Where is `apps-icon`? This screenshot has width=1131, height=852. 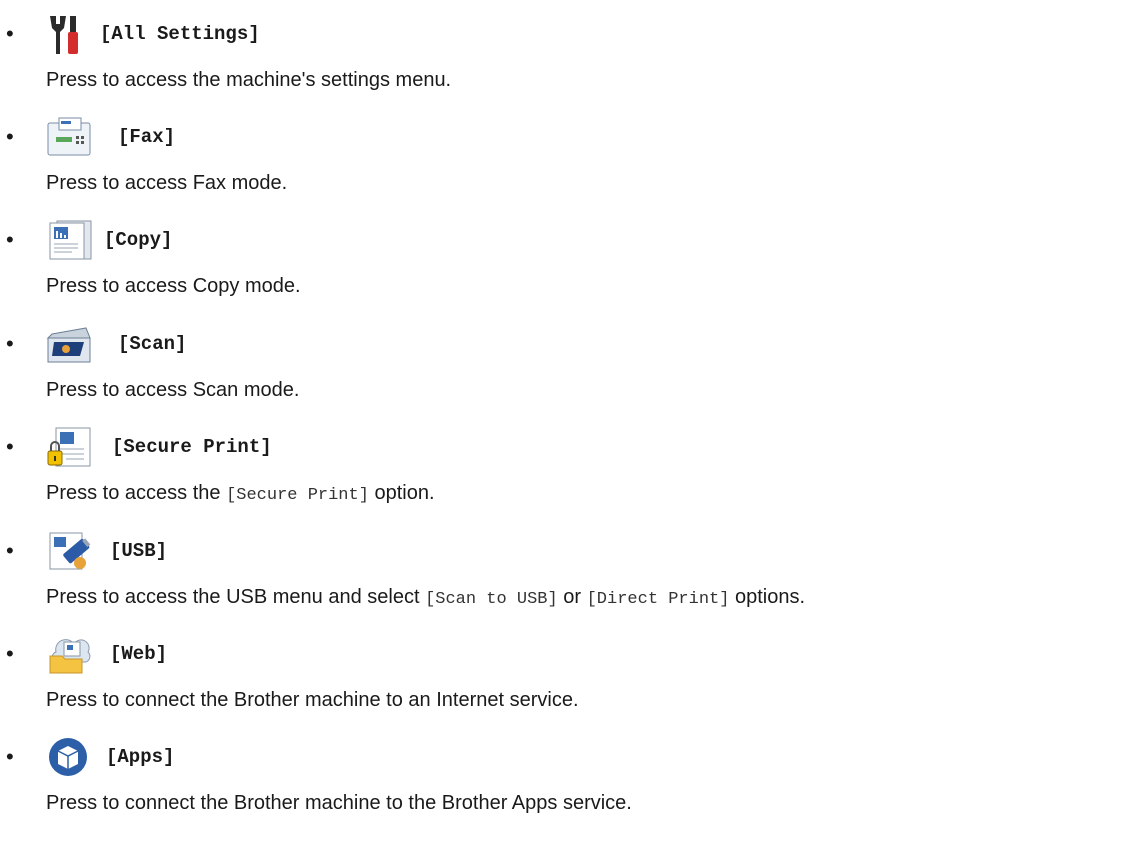 apps-icon is located at coordinates (69, 757).